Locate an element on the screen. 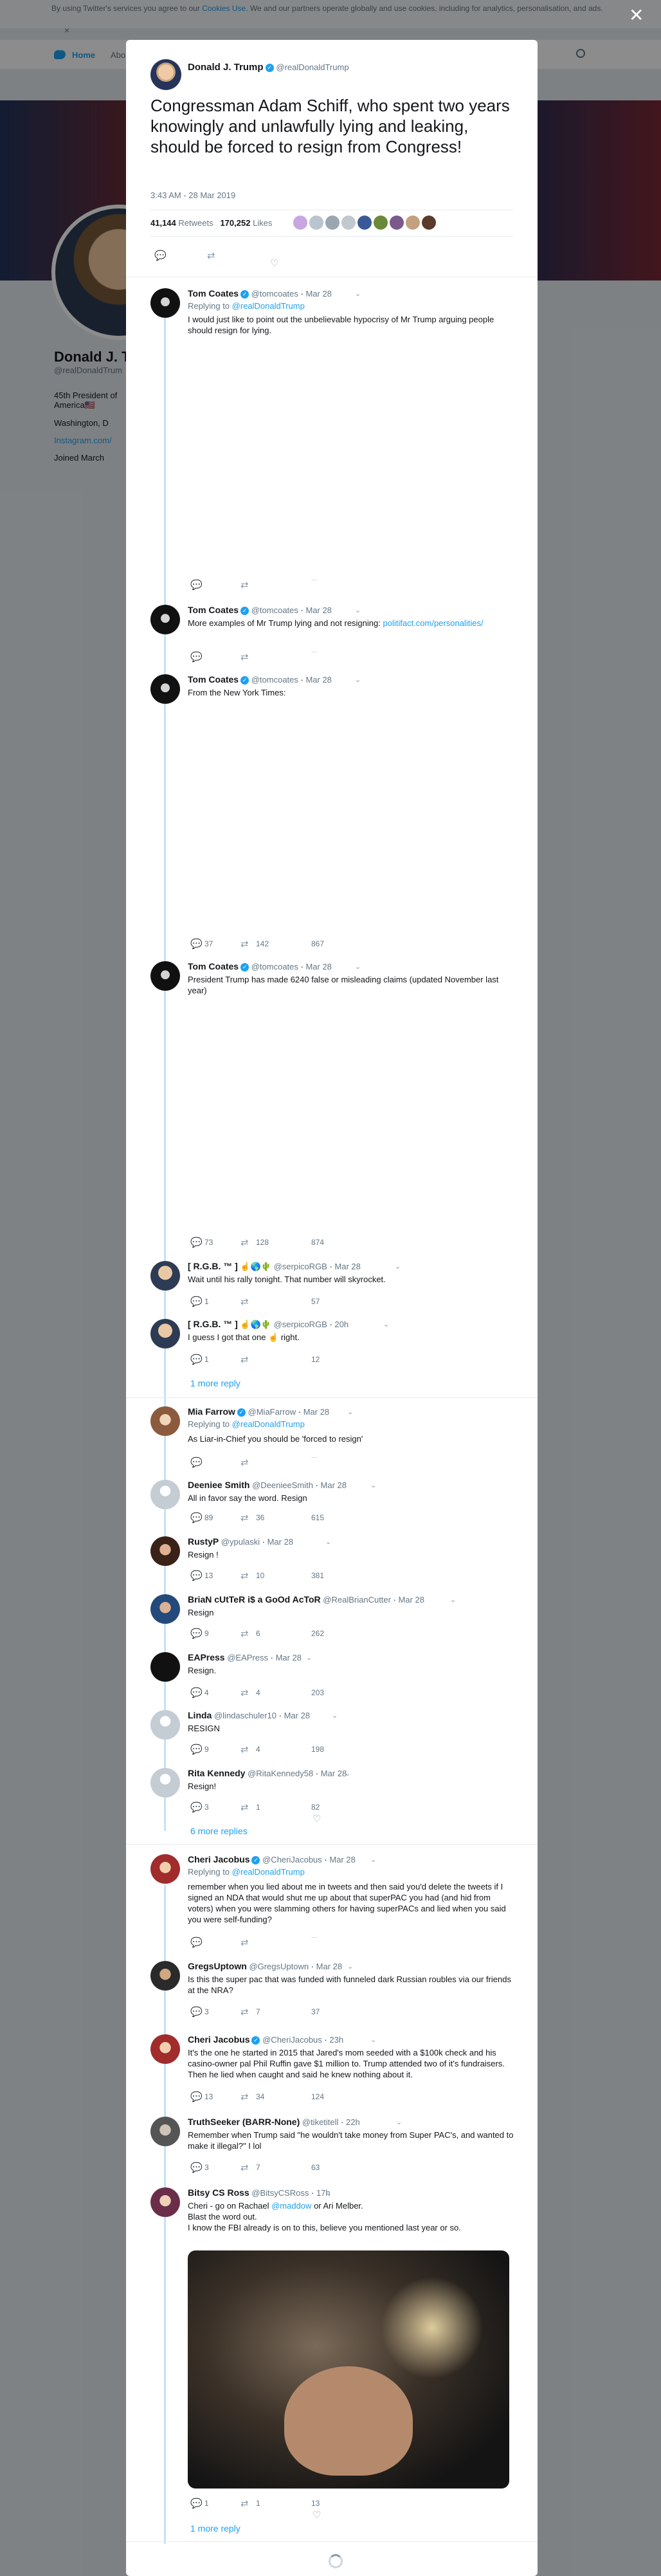 The width and height of the screenshot is (661, 2576). reply-date: 22h is located at coordinates (353, 2122).